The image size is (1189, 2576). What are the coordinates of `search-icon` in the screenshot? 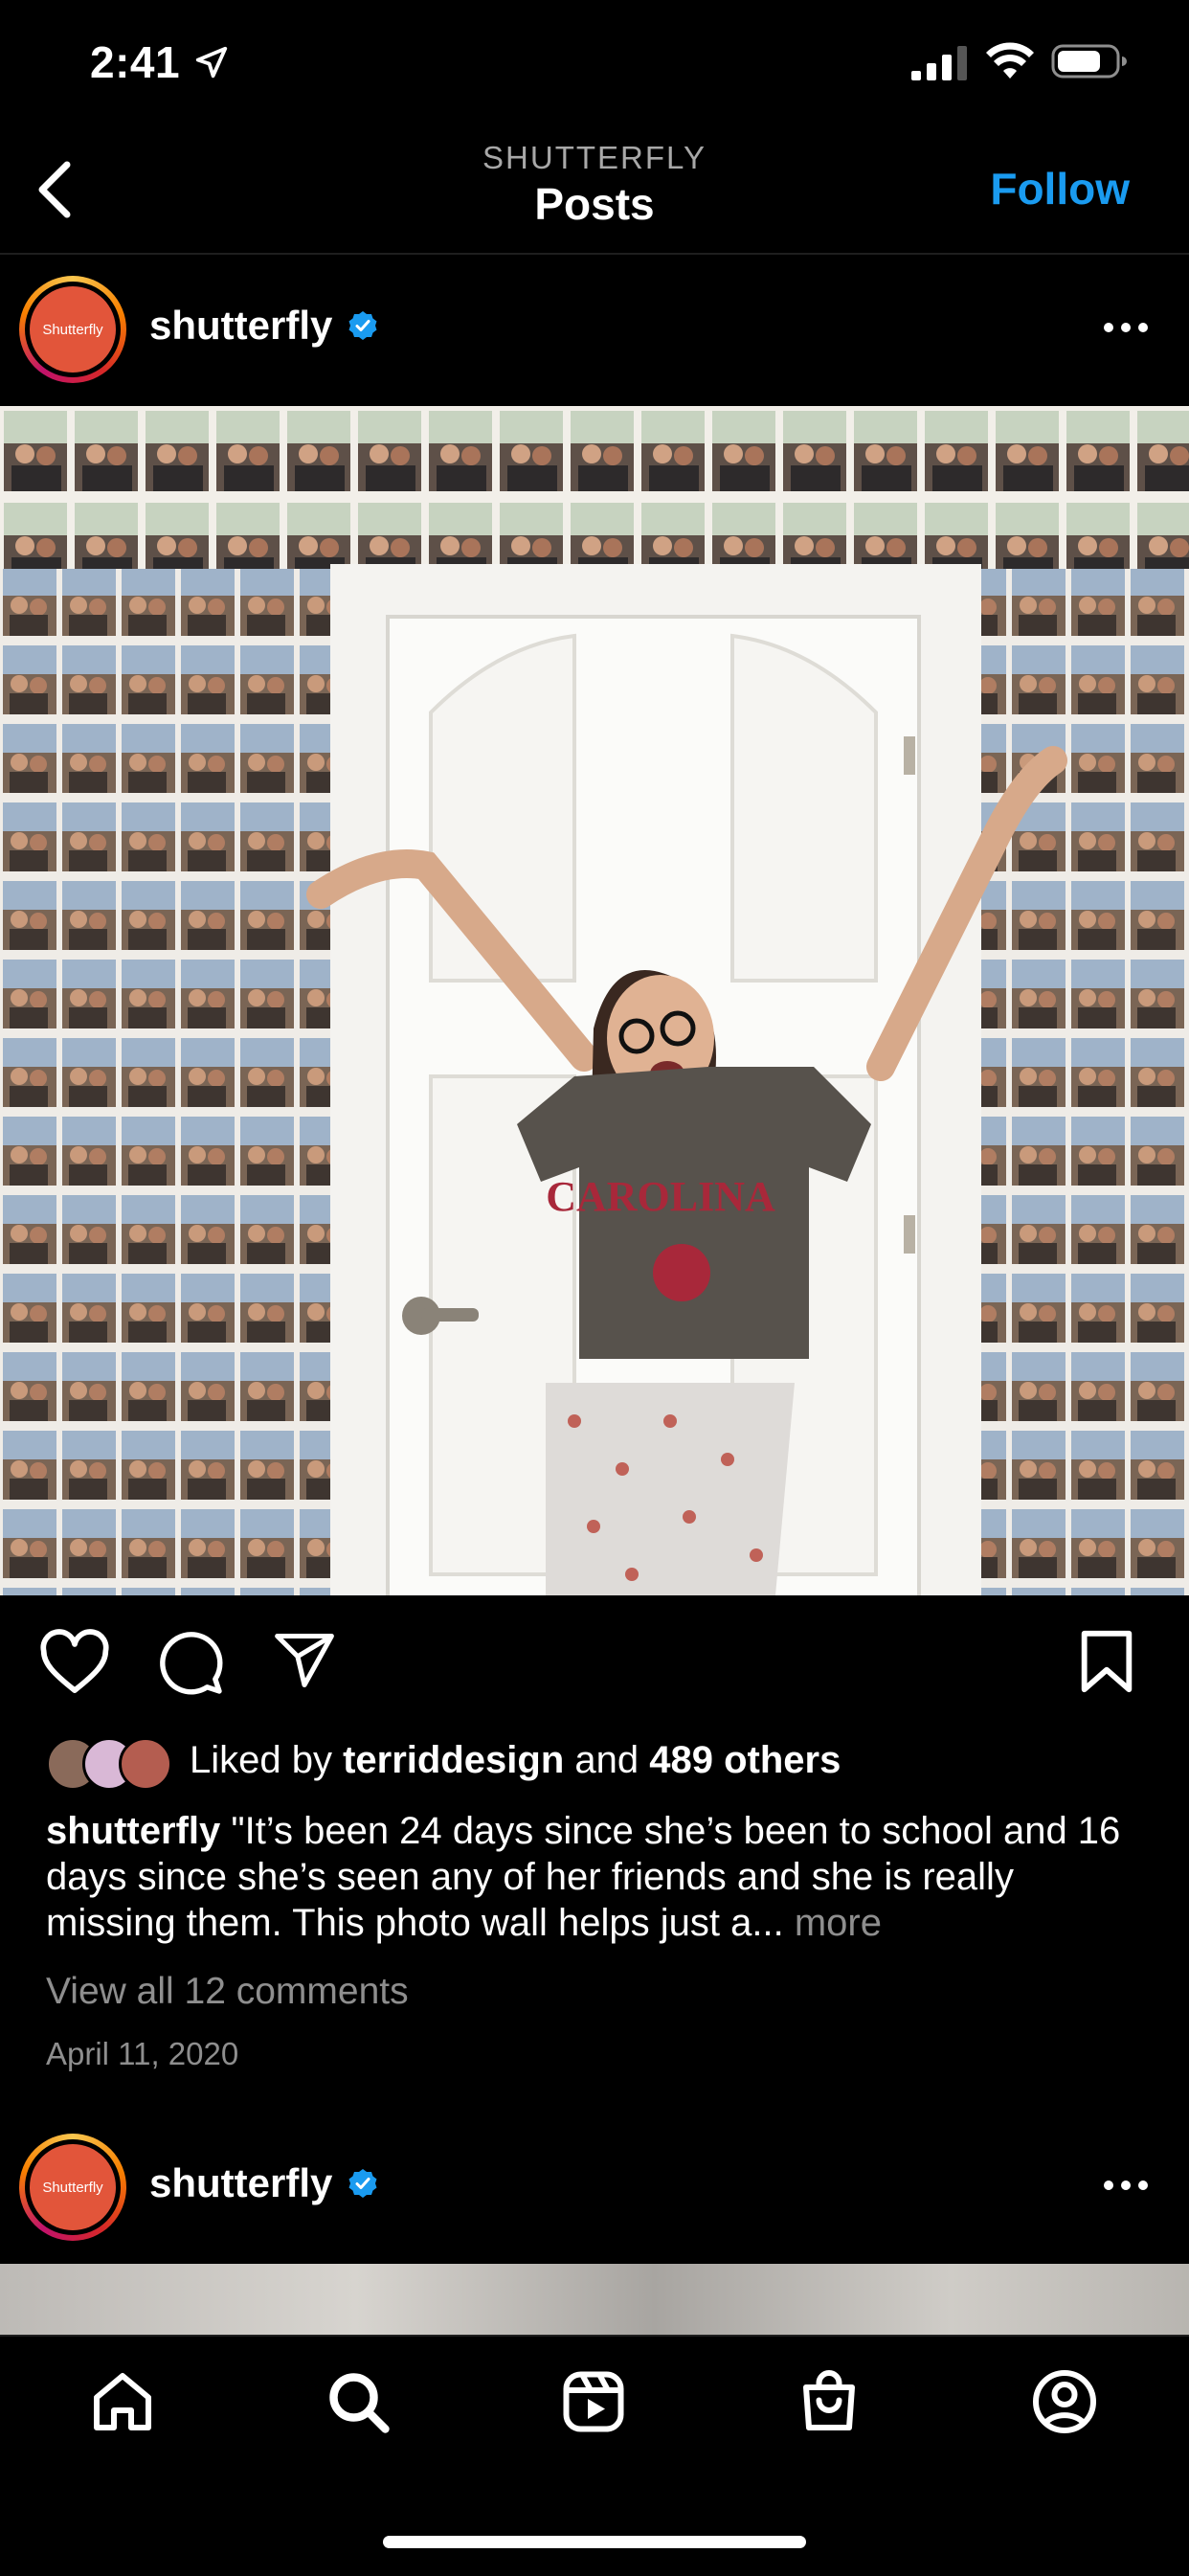 It's located at (358, 2401).